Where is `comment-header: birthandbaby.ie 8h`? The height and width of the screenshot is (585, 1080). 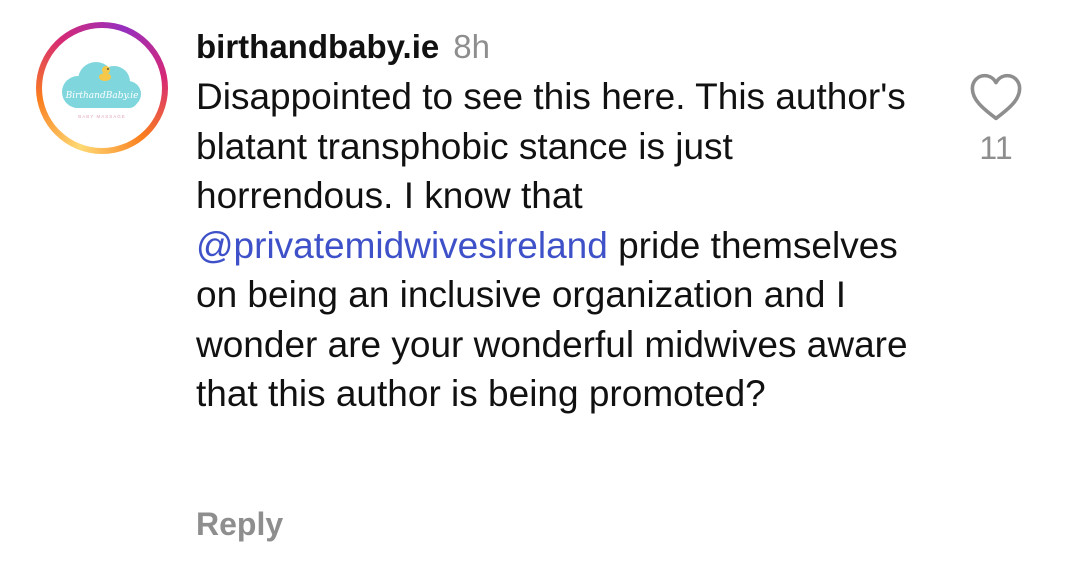
comment-header: birthandbaby.ie 8h is located at coordinates (566, 47).